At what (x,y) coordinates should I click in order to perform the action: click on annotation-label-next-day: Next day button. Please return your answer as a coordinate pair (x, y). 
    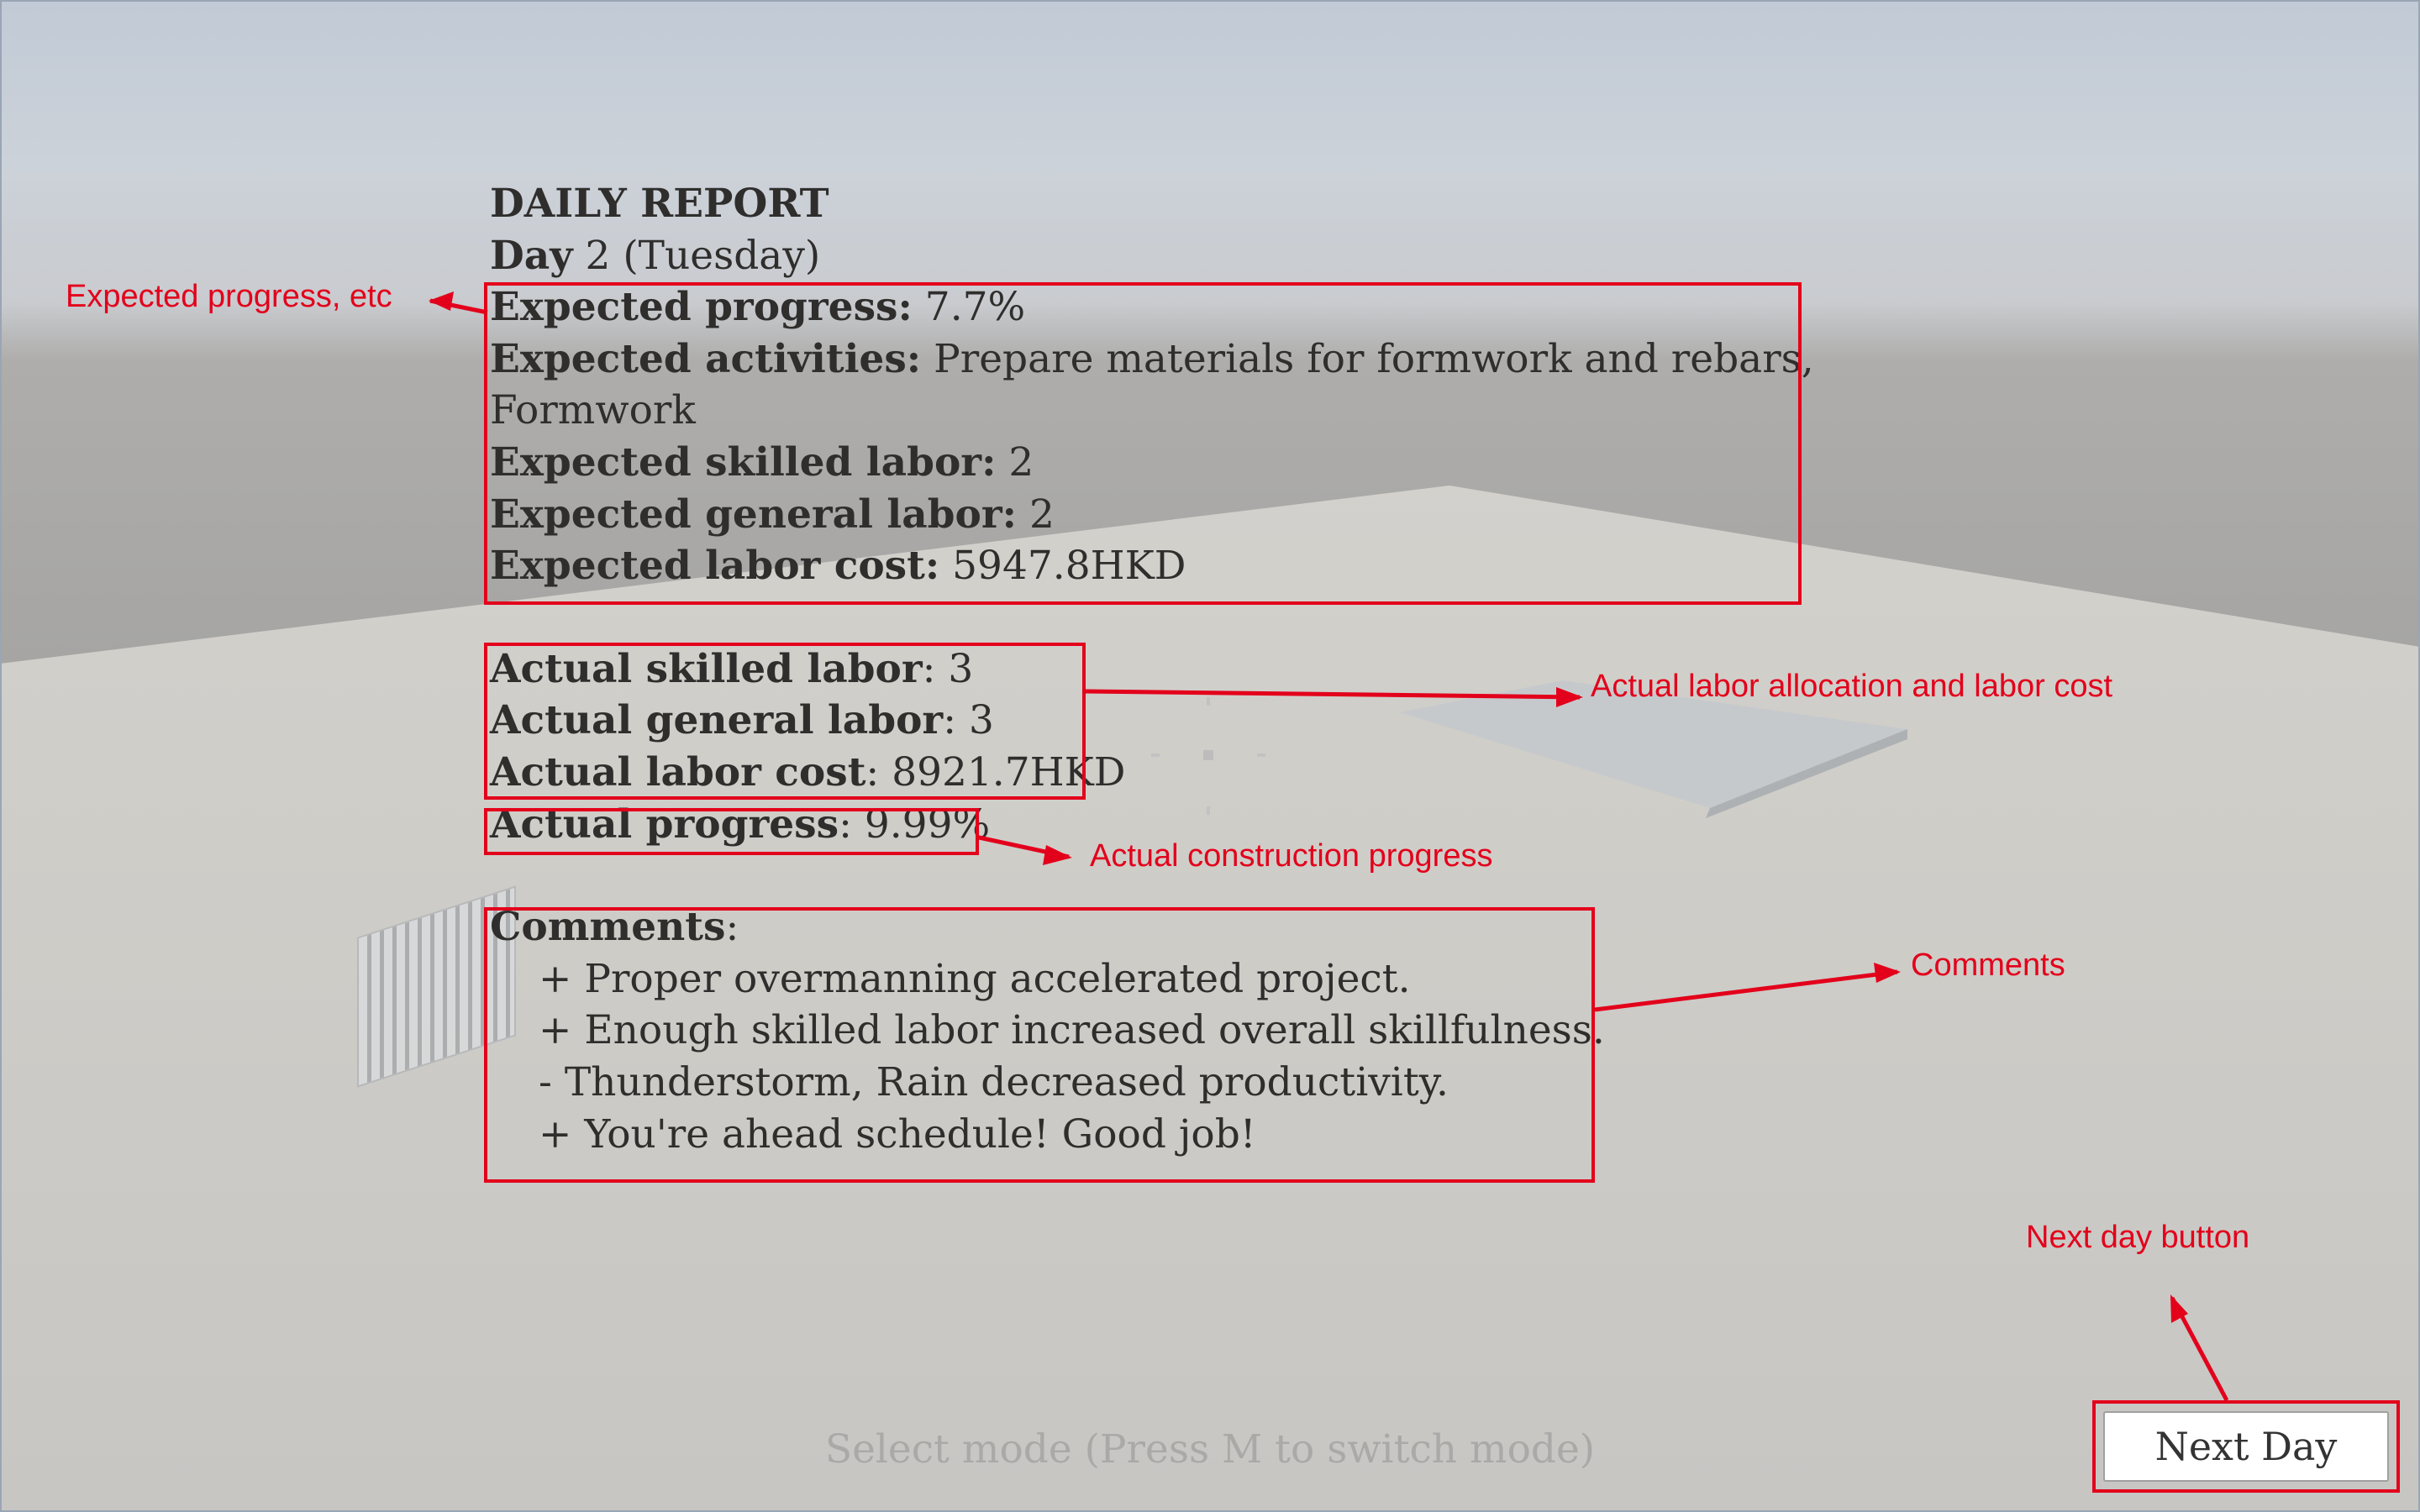
    Looking at the image, I should click on (2138, 1237).